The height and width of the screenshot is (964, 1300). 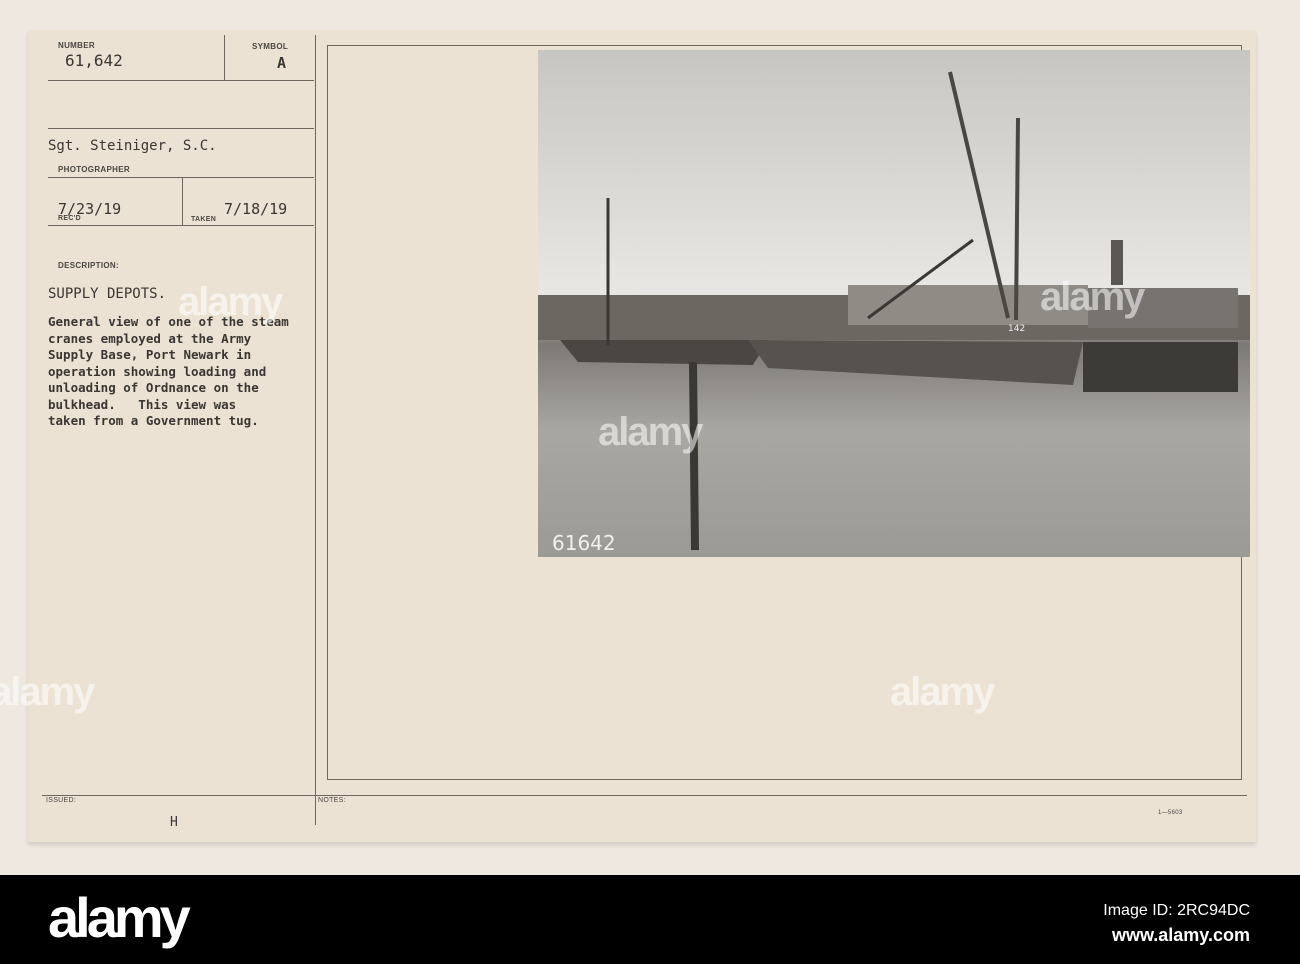 I want to click on number-value: 61,642, so click(x=94, y=60).